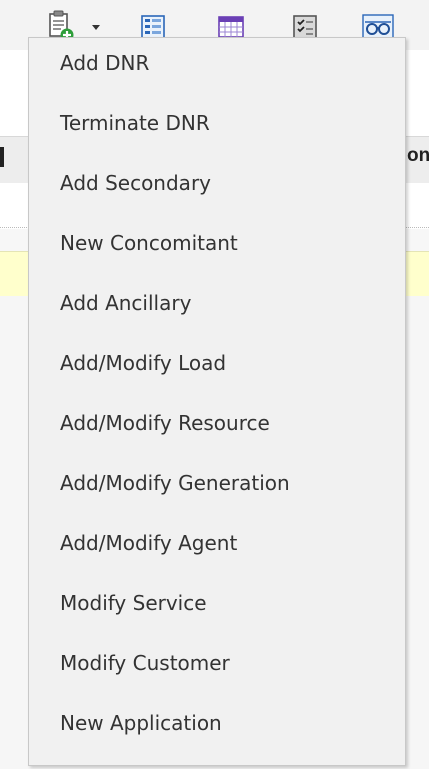  What do you see at coordinates (220, 303) in the screenshot?
I see `menu-item-add-ancillary: Add Ancillary` at bounding box center [220, 303].